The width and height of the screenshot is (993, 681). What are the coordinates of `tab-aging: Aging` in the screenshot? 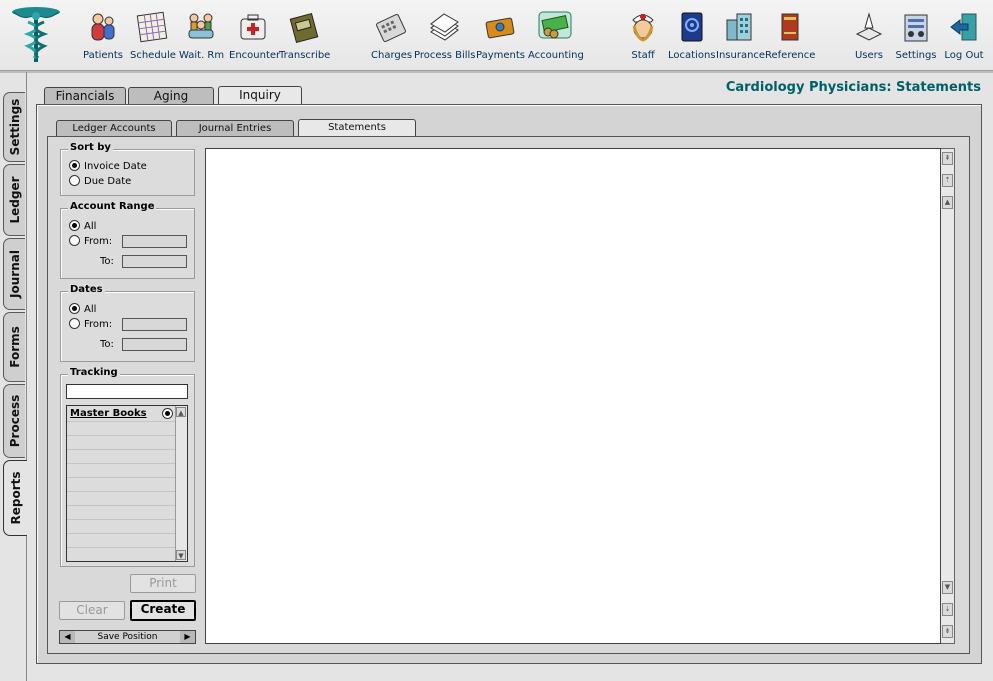 It's located at (171, 96).